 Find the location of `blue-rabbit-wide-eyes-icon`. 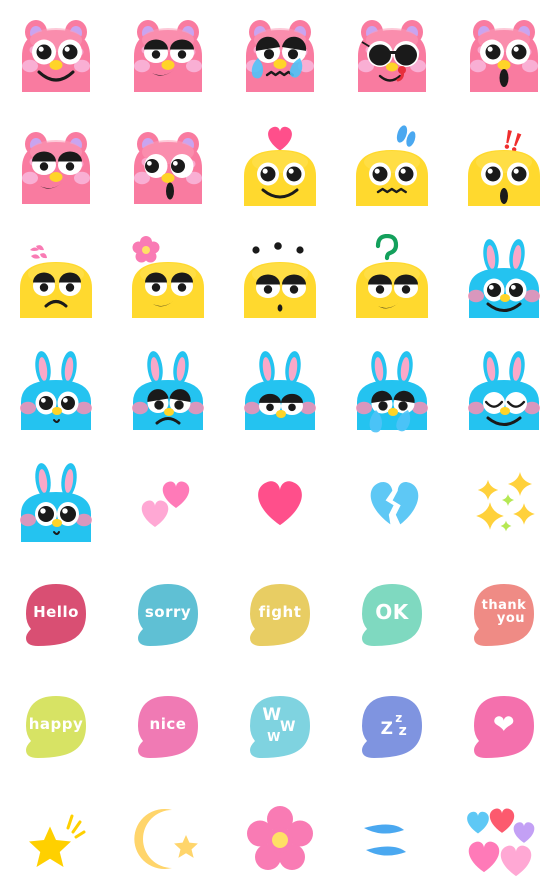

blue-rabbit-wide-eyes-icon is located at coordinates (56, 504).